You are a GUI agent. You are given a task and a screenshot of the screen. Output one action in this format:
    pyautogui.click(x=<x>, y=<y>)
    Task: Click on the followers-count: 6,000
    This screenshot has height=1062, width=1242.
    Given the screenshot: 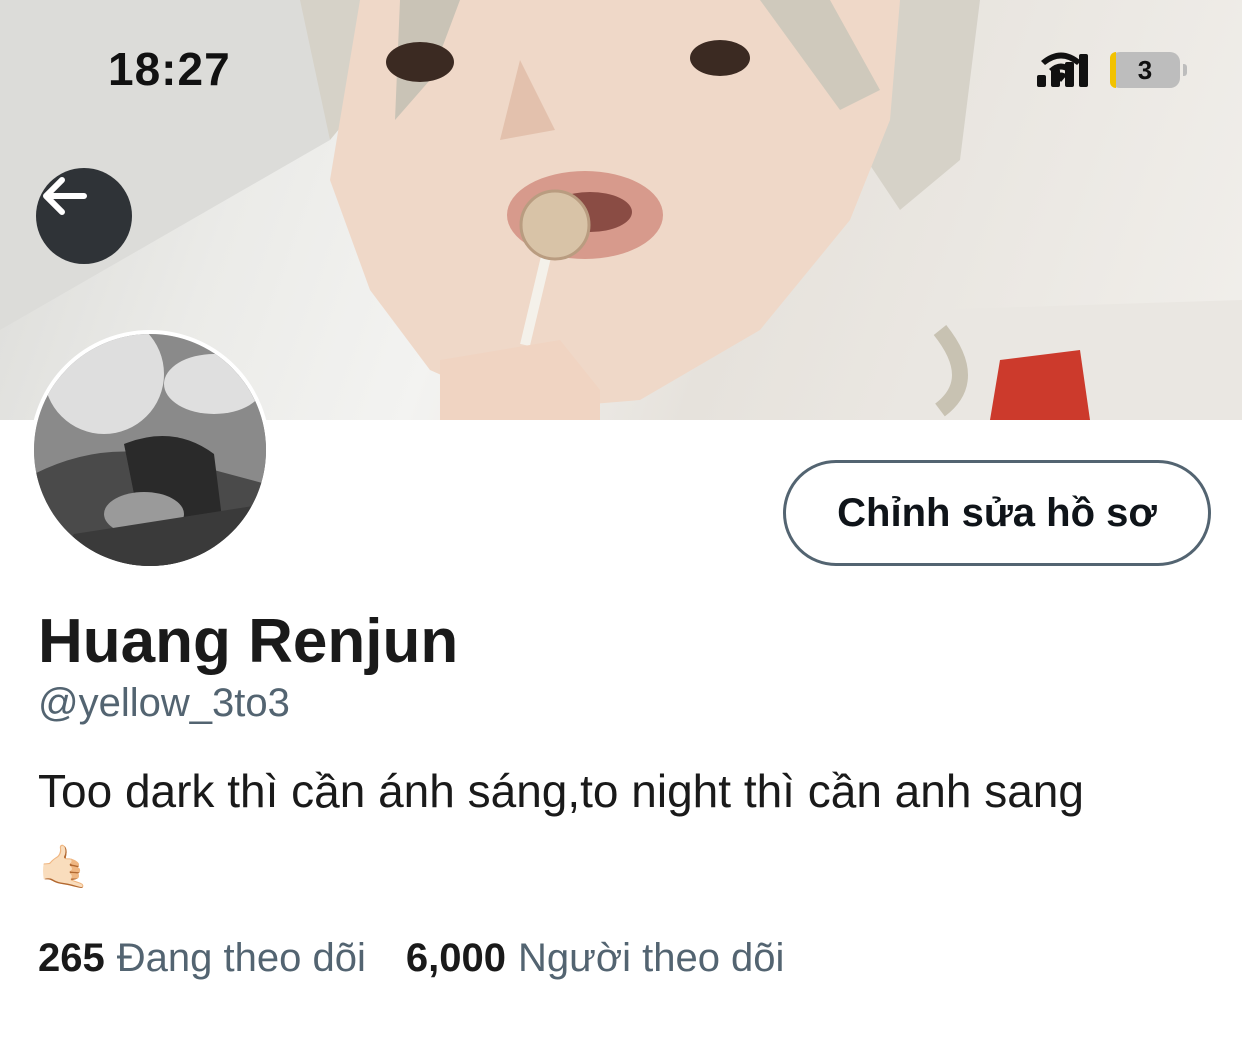 What is the action you would take?
    pyautogui.click(x=455, y=958)
    